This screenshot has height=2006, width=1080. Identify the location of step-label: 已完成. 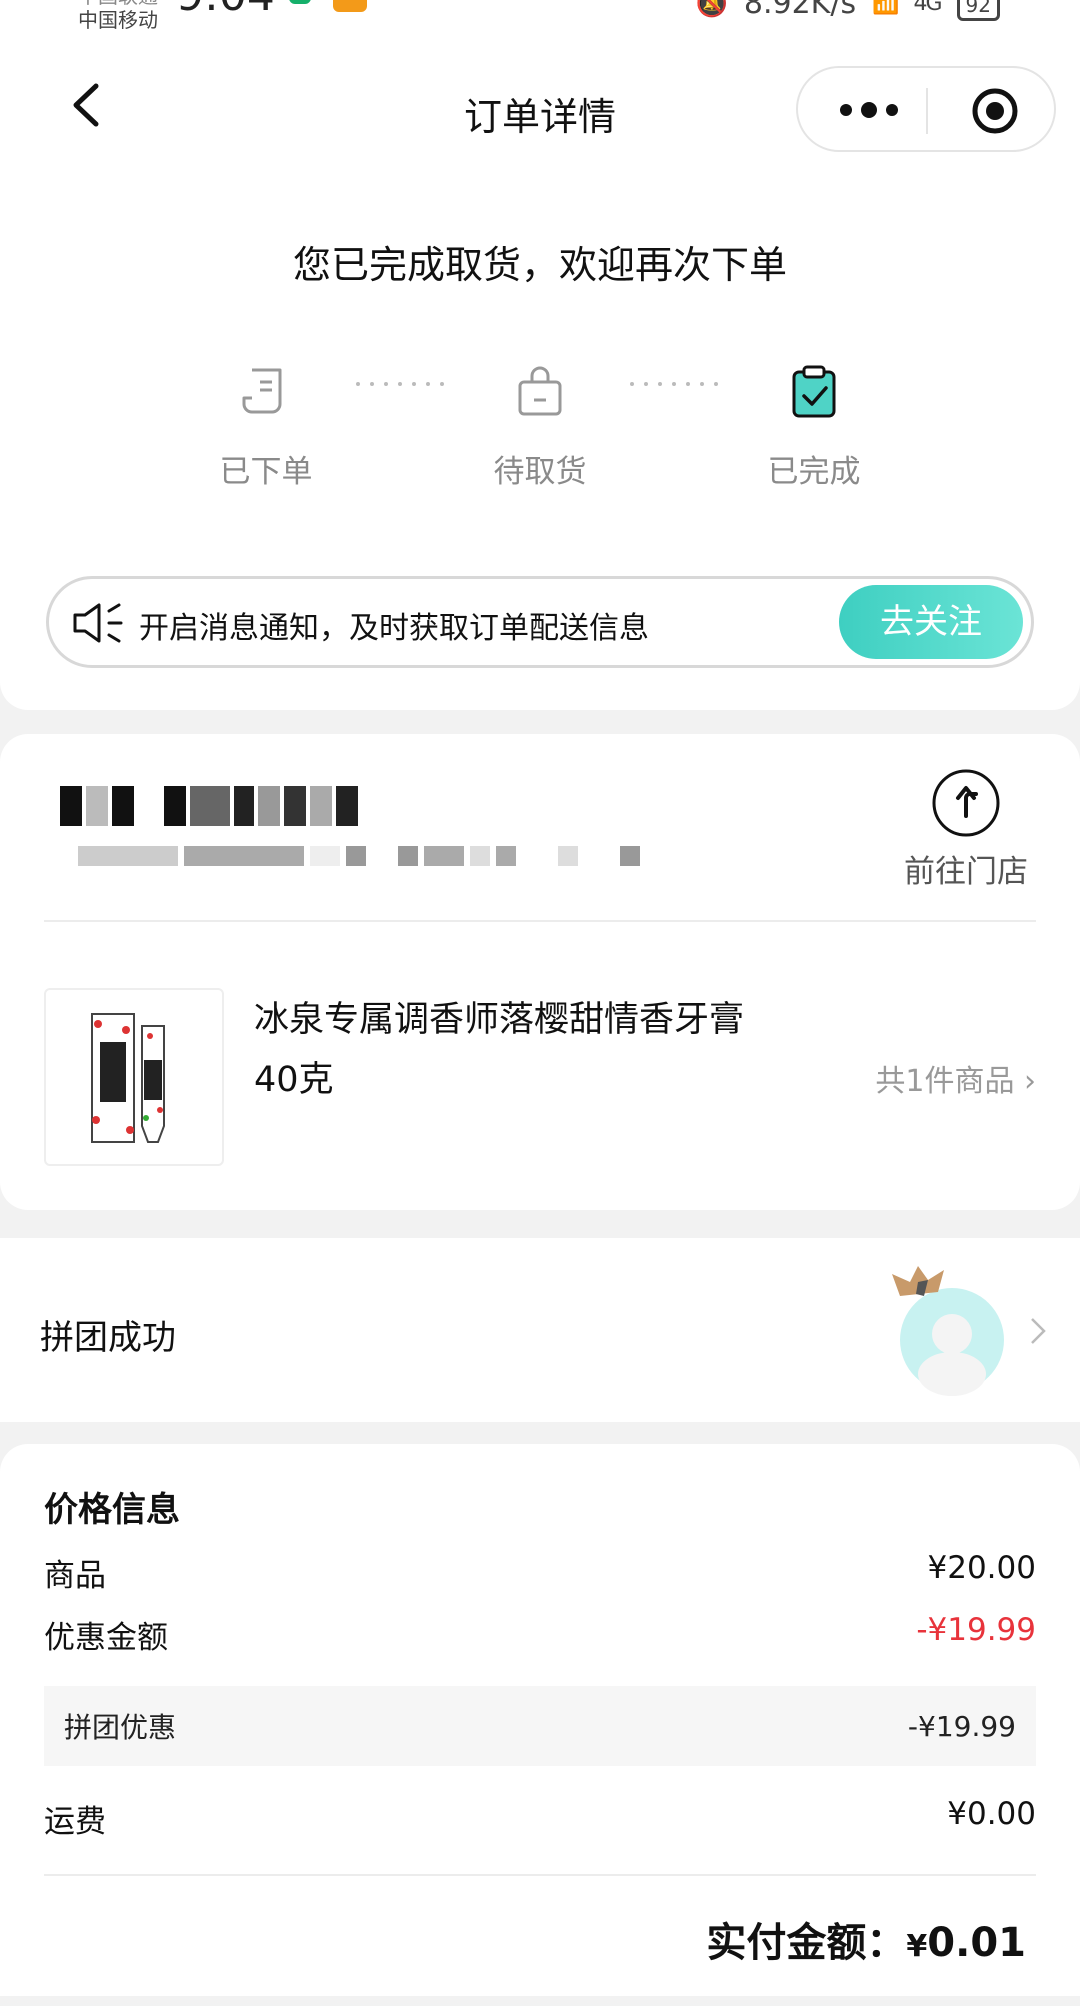
(814, 472).